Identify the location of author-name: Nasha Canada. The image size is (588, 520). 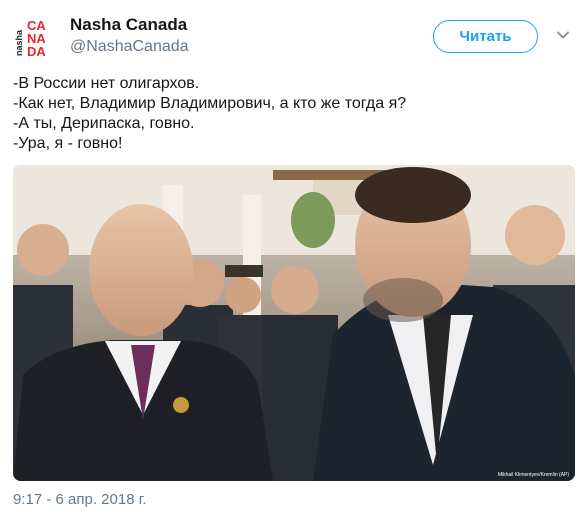
(129, 25).